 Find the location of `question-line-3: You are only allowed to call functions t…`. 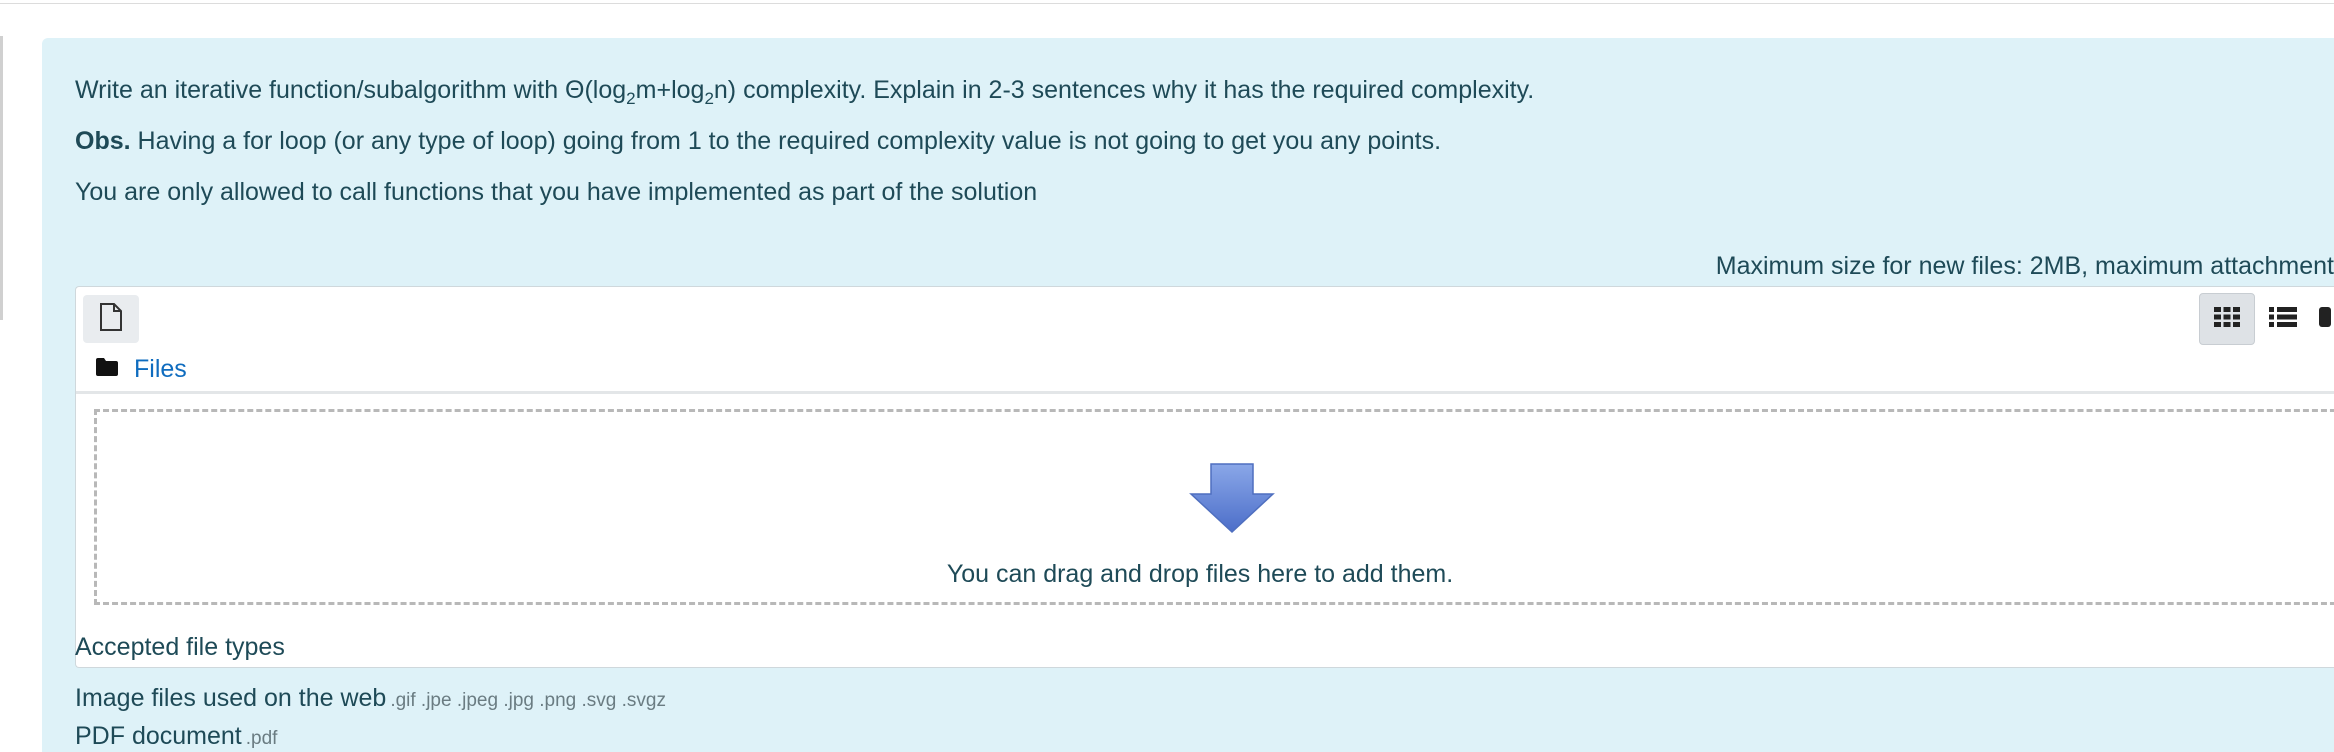

question-line-3: You are only allowed to call functions t… is located at coordinates (556, 192).